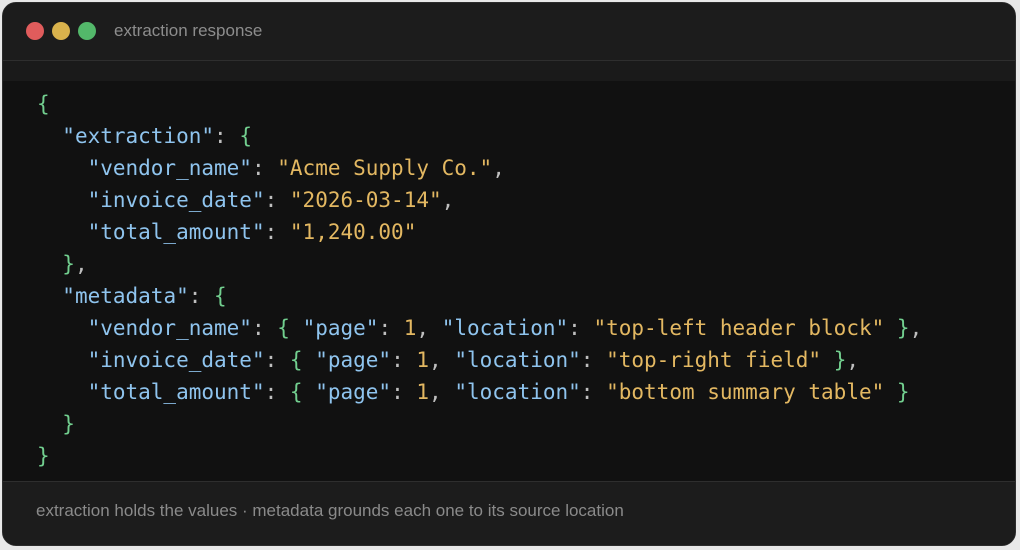 This screenshot has height=550, width=1020. Describe the element at coordinates (509, 71) in the screenshot. I see `toolbar-strip` at that location.